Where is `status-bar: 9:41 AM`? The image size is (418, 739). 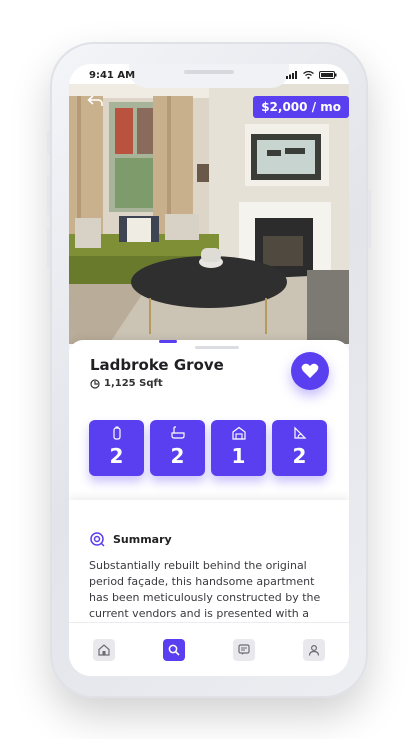
status-bar: 9:41 AM is located at coordinates (209, 75).